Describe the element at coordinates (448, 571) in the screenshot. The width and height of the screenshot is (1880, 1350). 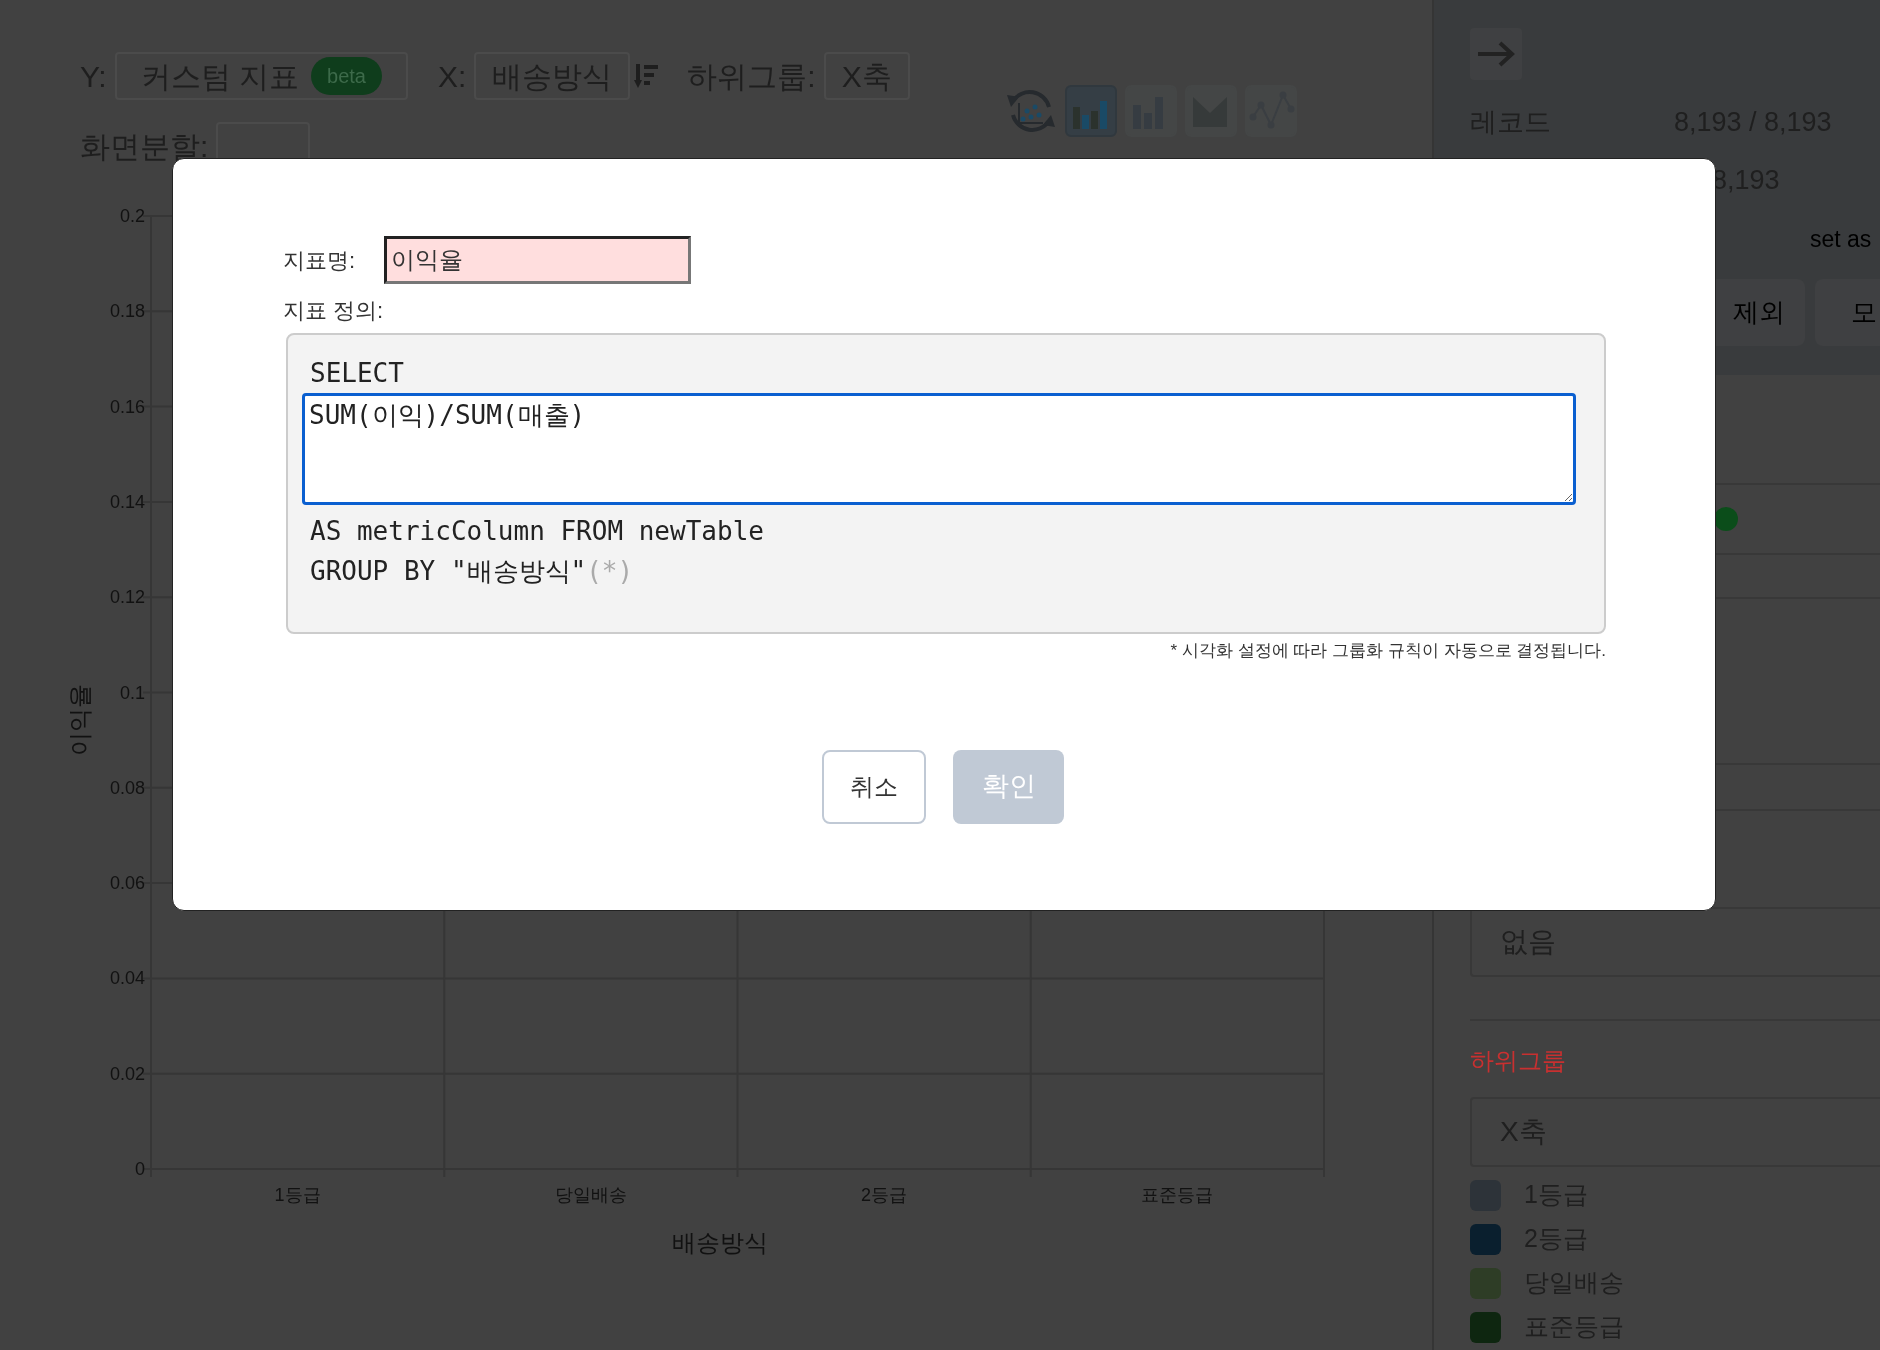
I see `group-by-clause: GROUP BY "배송방식"` at that location.